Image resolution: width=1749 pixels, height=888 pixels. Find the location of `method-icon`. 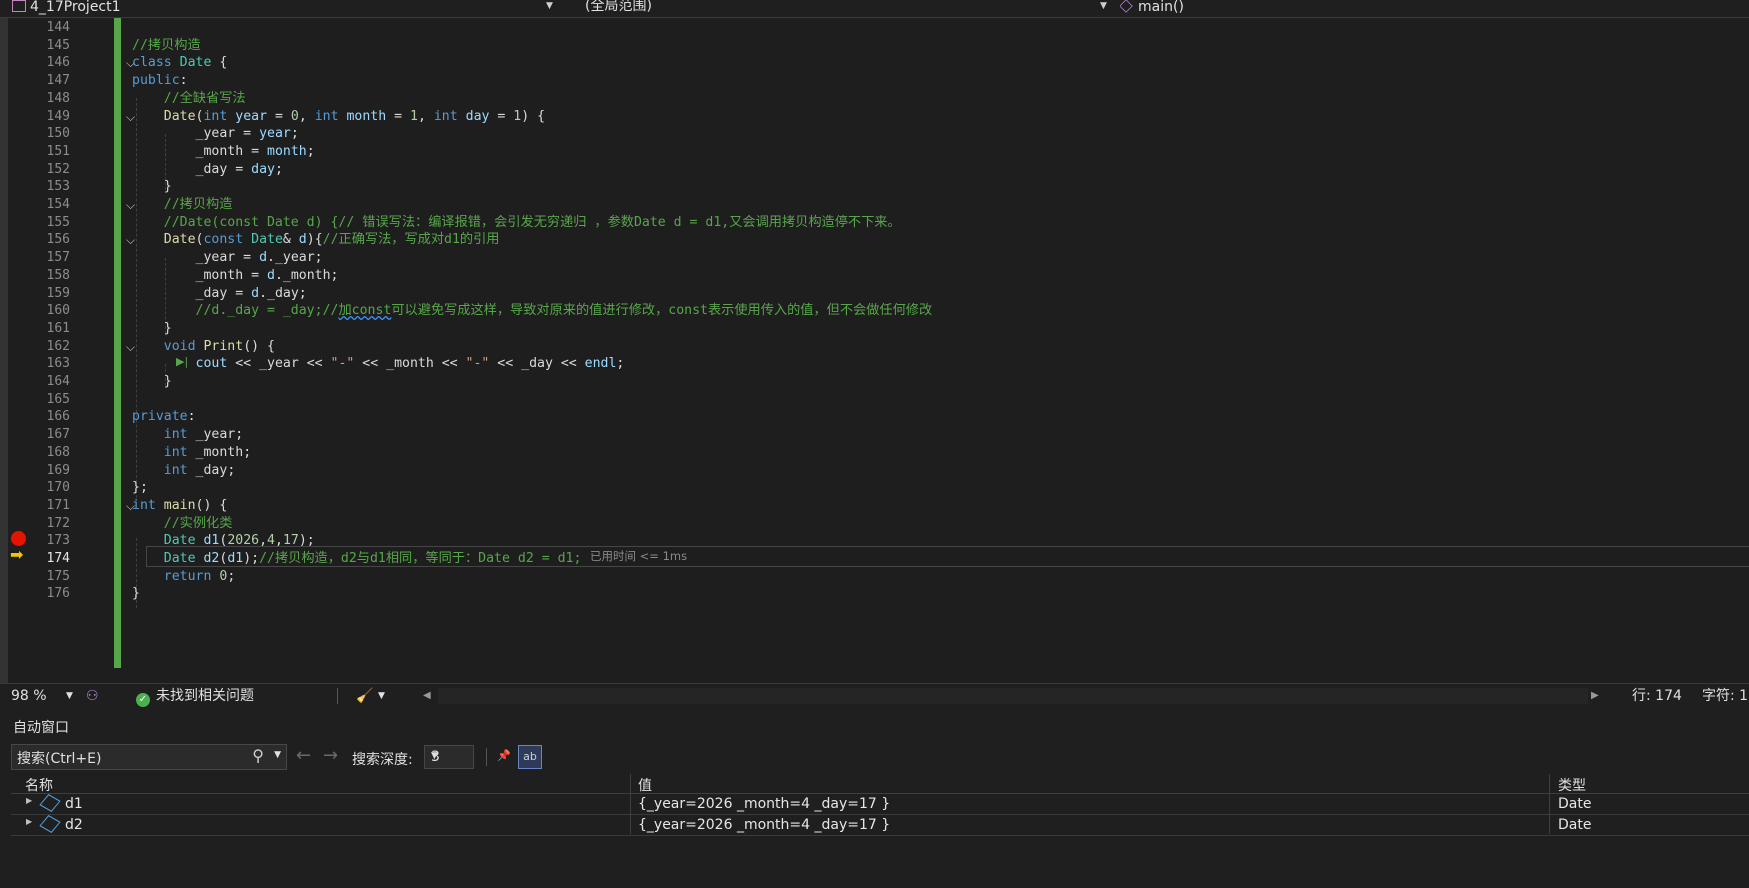

method-icon is located at coordinates (1126, 6).